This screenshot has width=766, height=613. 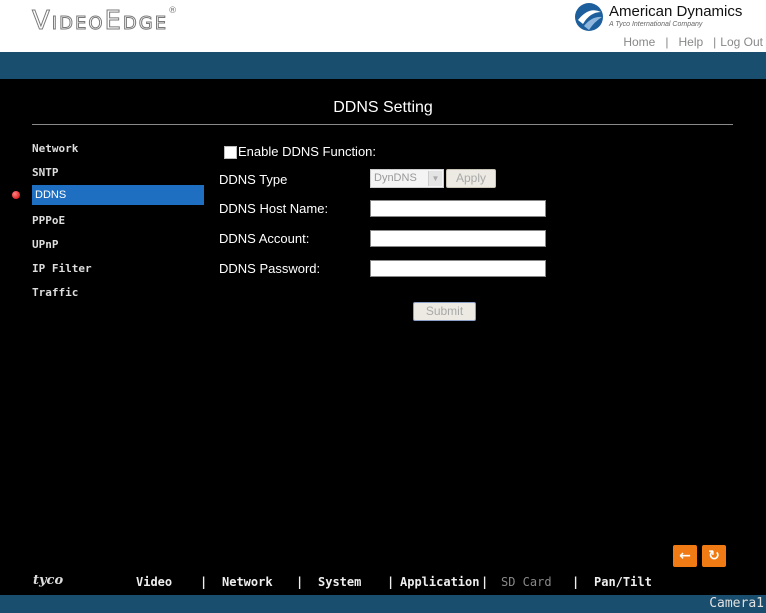 What do you see at coordinates (458, 238) in the screenshot?
I see `ddns-account-input` at bounding box center [458, 238].